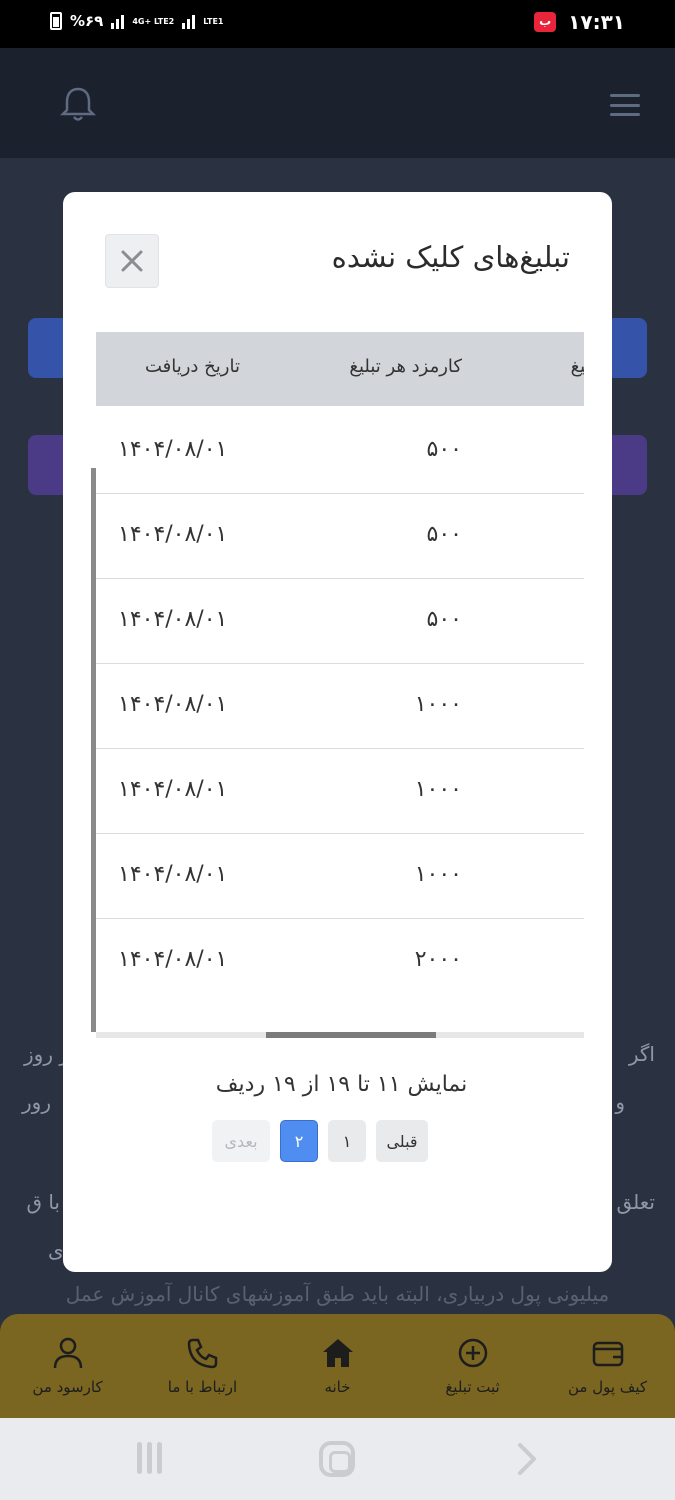 The width and height of the screenshot is (675, 1500). I want to click on user-icon, so click(67, 1353).